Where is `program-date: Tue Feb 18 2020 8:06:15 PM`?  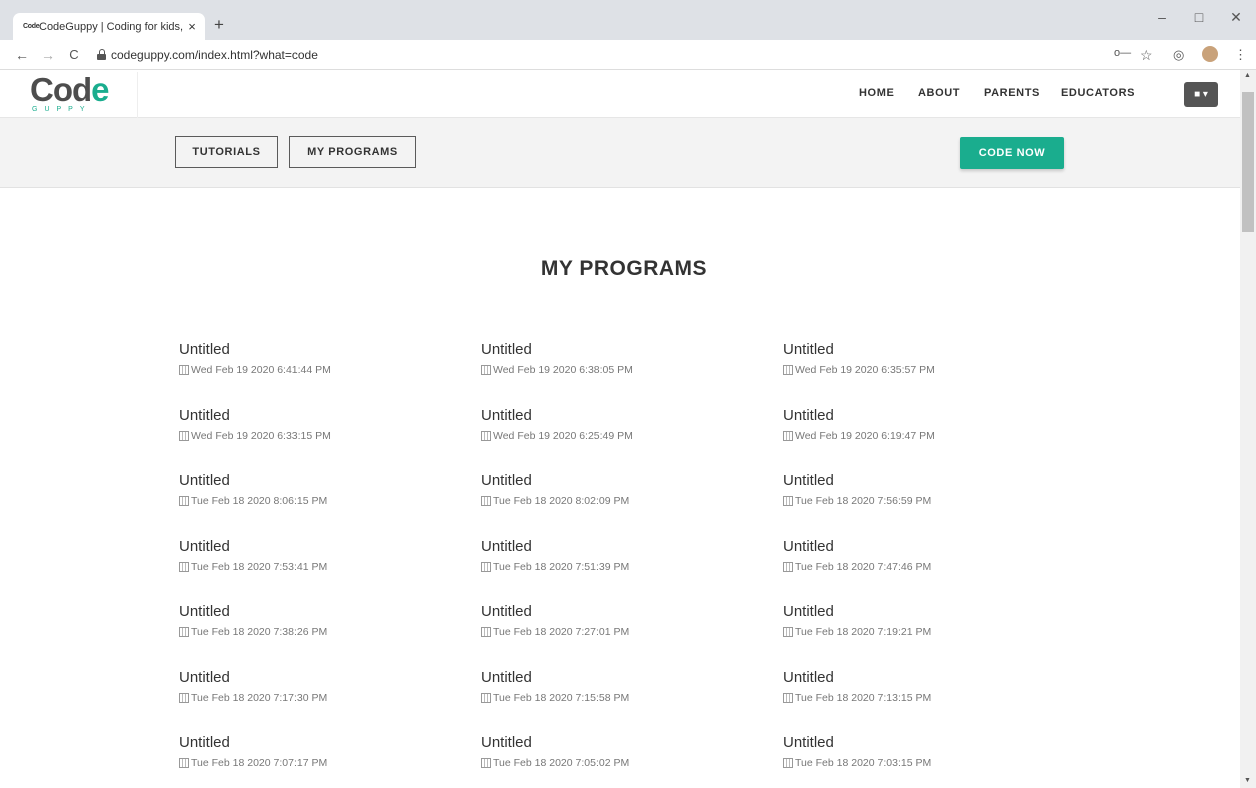
program-date: Tue Feb 18 2020 8:06:15 PM is located at coordinates (309, 501).